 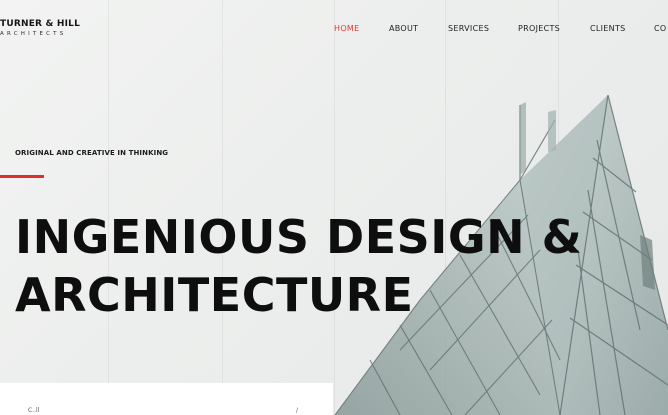 What do you see at coordinates (214, 295) in the screenshot?
I see `hero-title-line2: ARCHITECTURE` at bounding box center [214, 295].